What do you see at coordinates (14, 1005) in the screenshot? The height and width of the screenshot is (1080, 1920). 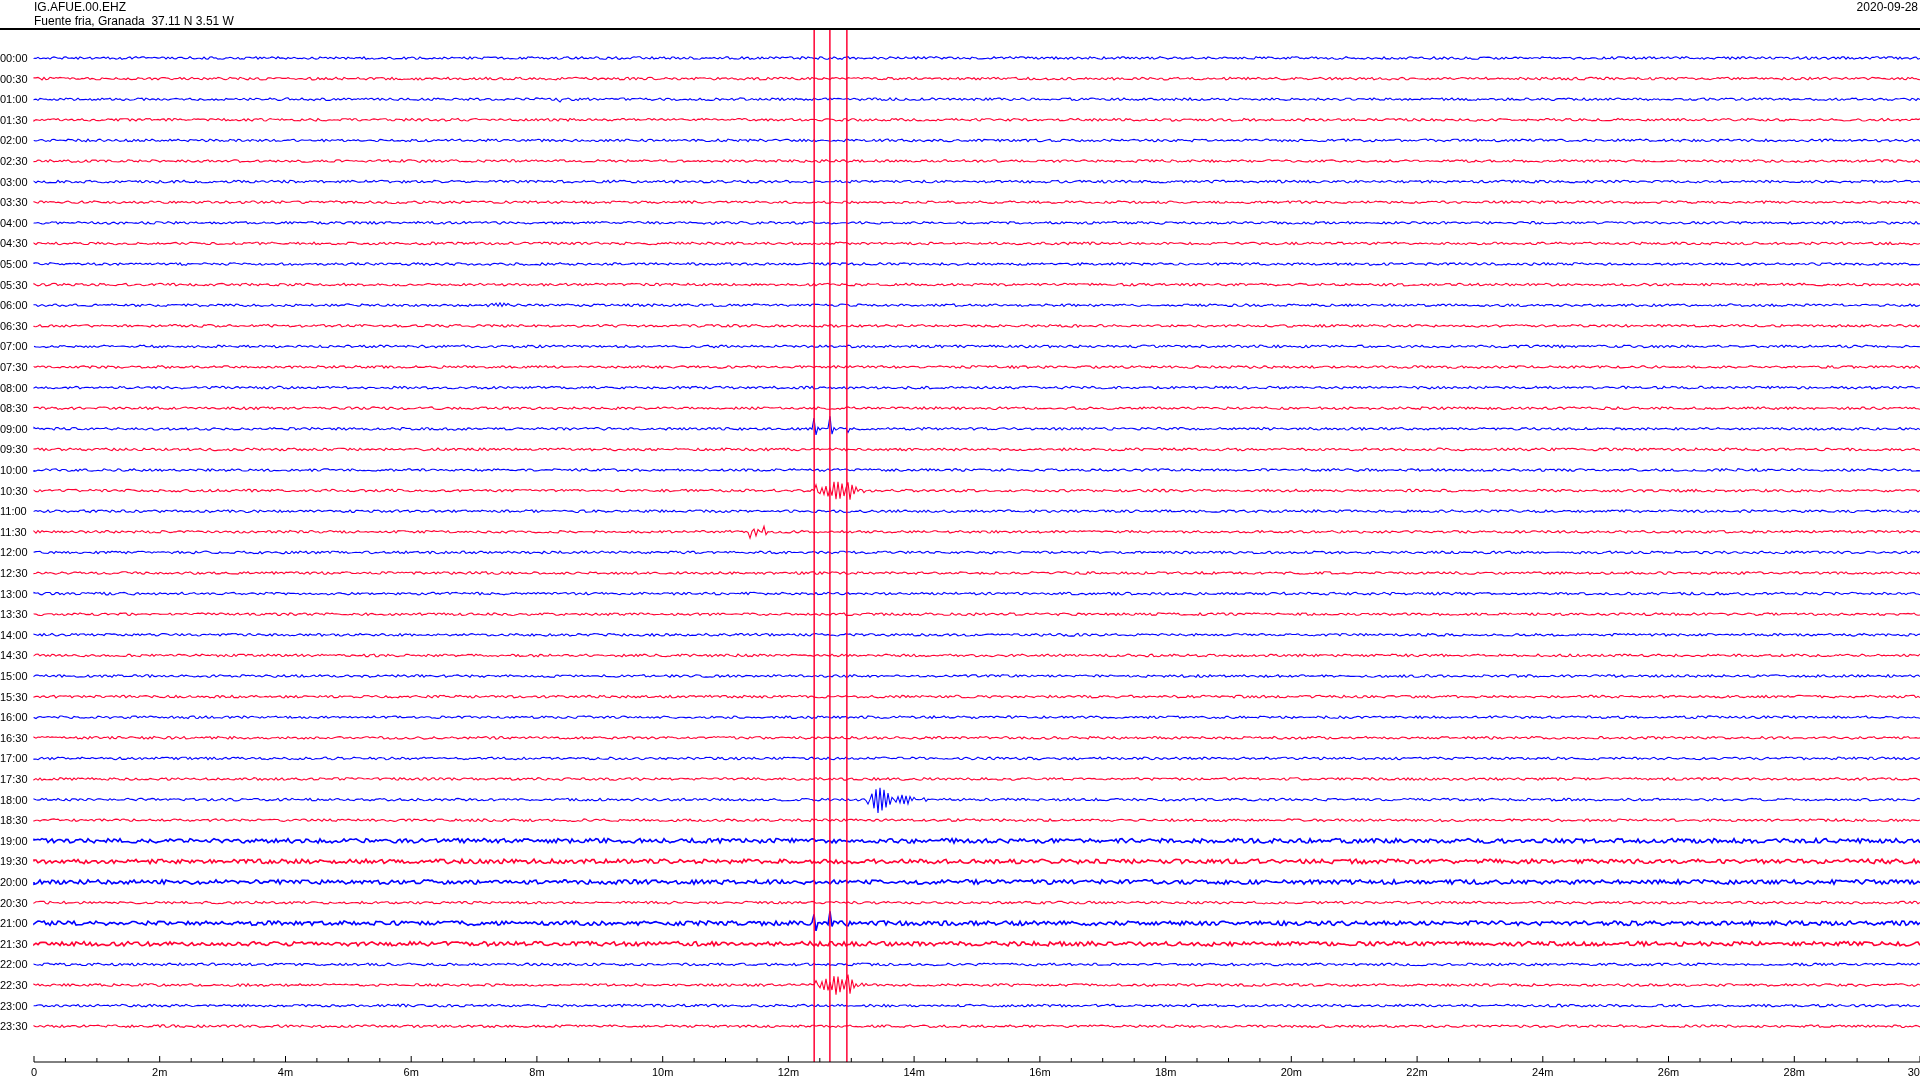 I see `time-label: 23:00` at bounding box center [14, 1005].